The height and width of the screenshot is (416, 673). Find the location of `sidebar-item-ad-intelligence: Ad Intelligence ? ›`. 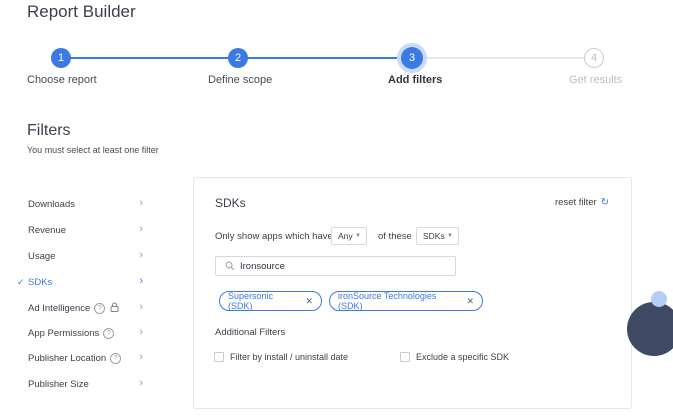

sidebar-item-ad-intelligence: Ad Intelligence ? › is located at coordinates (82, 308).